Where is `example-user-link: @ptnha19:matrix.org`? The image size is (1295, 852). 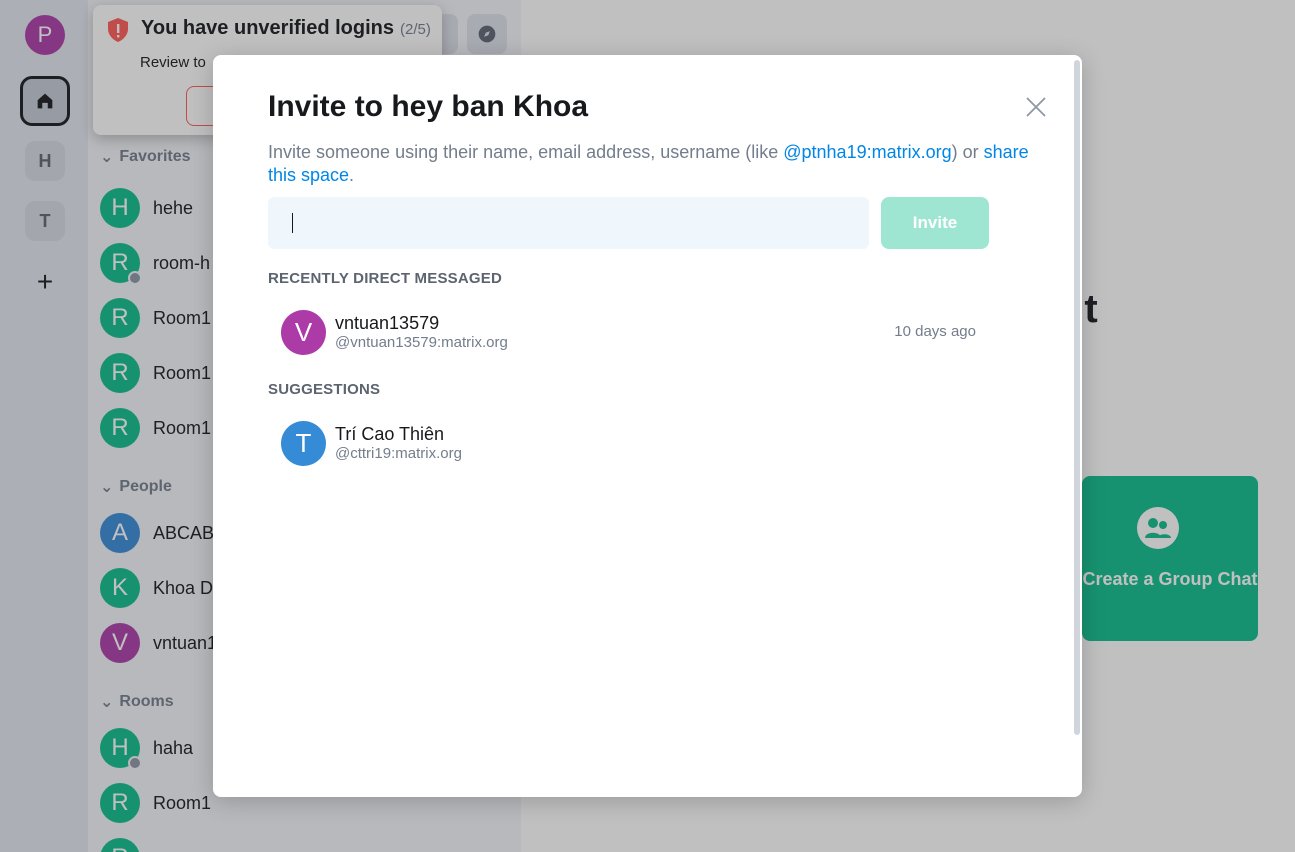
example-user-link: @ptnha19:matrix.org is located at coordinates (867, 152).